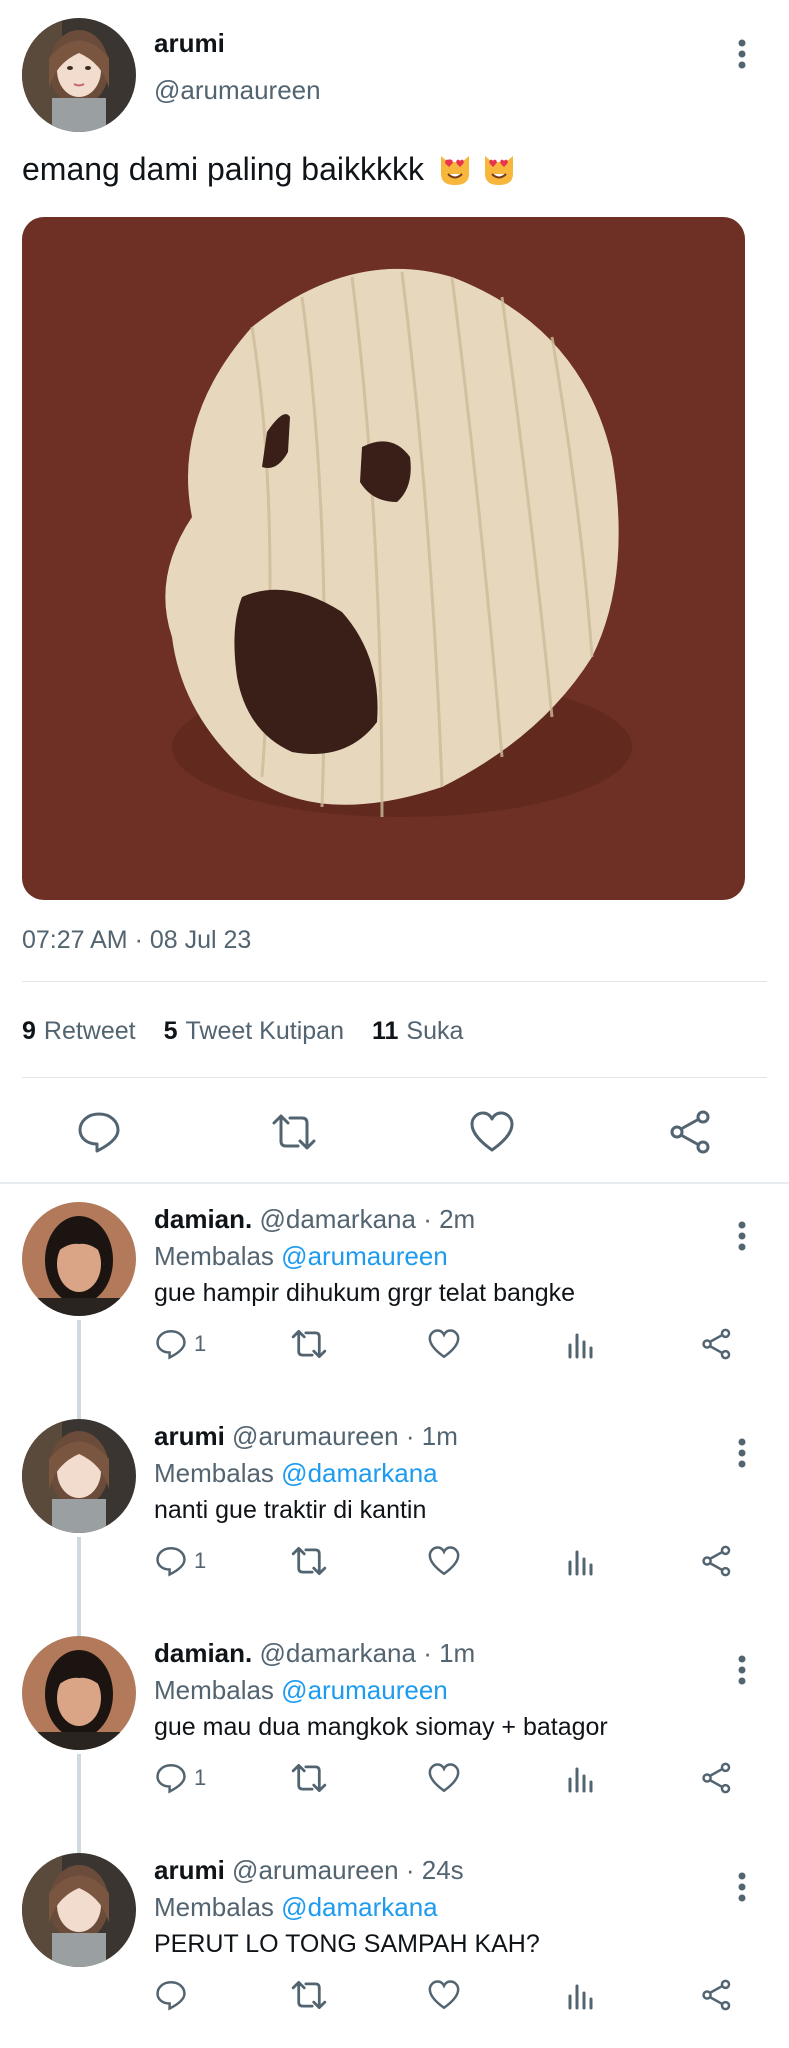  I want to click on quotes-stat: 5 Tweet Kutipan, so click(254, 1031).